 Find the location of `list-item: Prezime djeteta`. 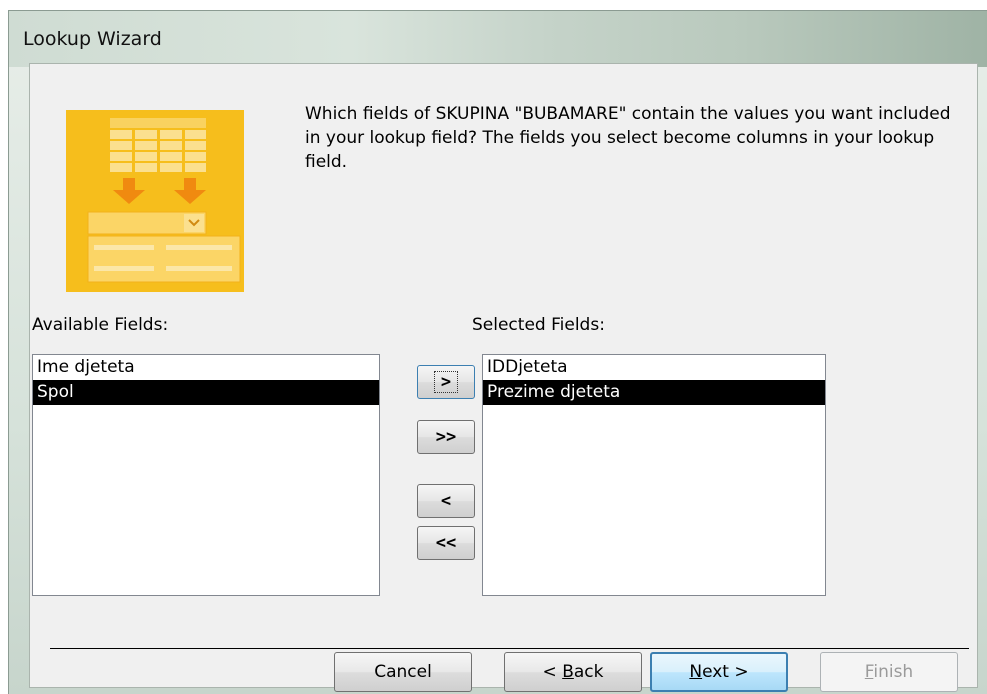

list-item: Prezime djeteta is located at coordinates (654, 392).